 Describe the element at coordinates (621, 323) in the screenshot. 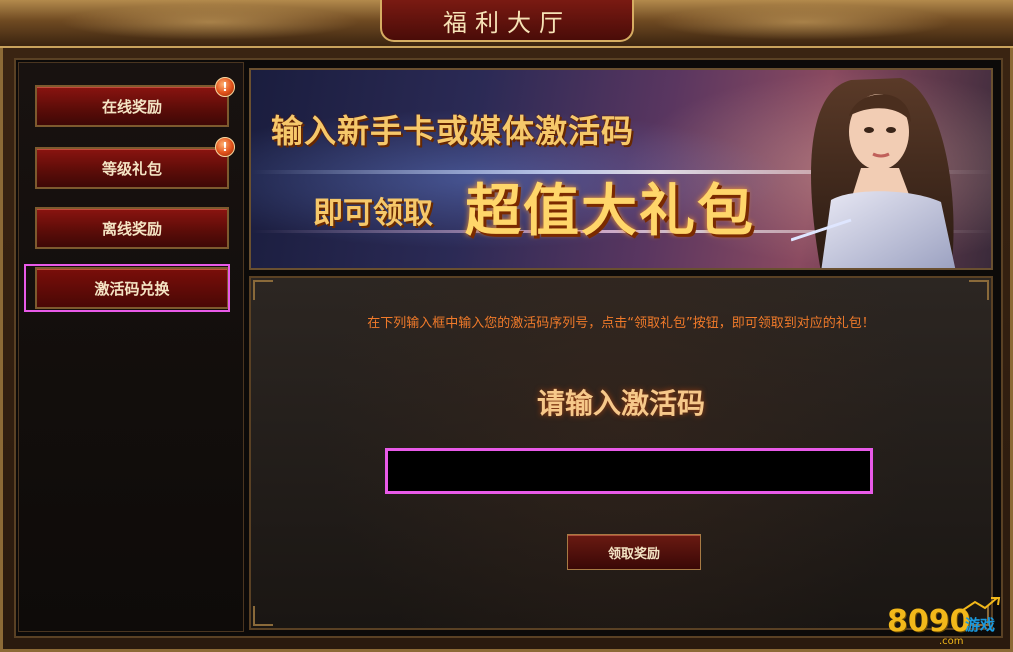

I see `instruction-text: 在下列输入框中输入您的激活码序列号，点击“领取礼包”按钮，即可领取到对应的礼包！` at that location.